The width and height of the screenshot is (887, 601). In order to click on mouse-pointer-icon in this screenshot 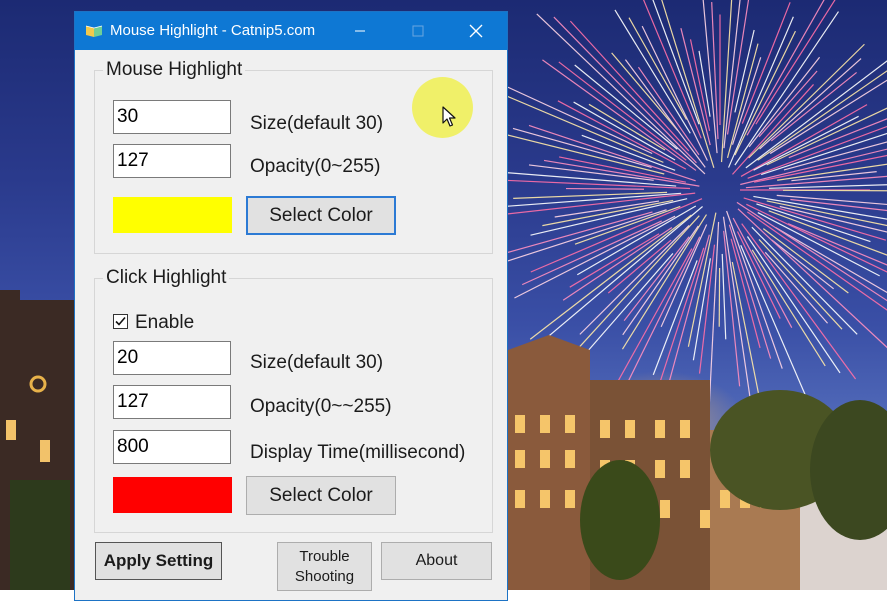, I will do `click(449, 117)`.